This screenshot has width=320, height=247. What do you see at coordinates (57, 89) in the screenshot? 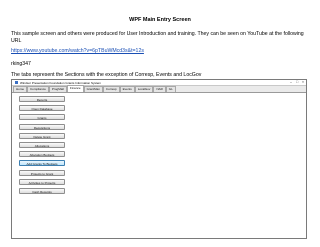
I see `tab-progmatl: ProgMatl` at bounding box center [57, 89].